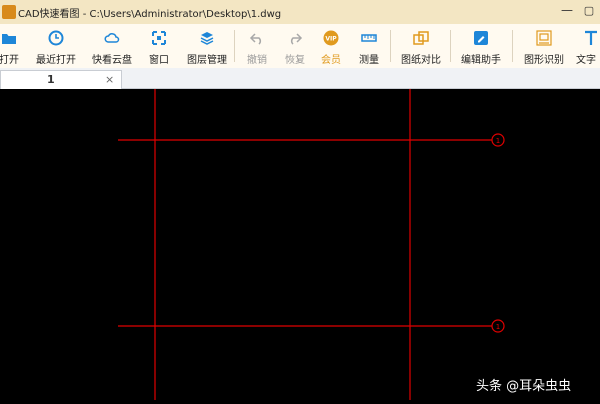 Image resolution: width=600 pixels, height=404 pixels. What do you see at coordinates (13, 46) in the screenshot?
I see `open-button: 打开` at bounding box center [13, 46].